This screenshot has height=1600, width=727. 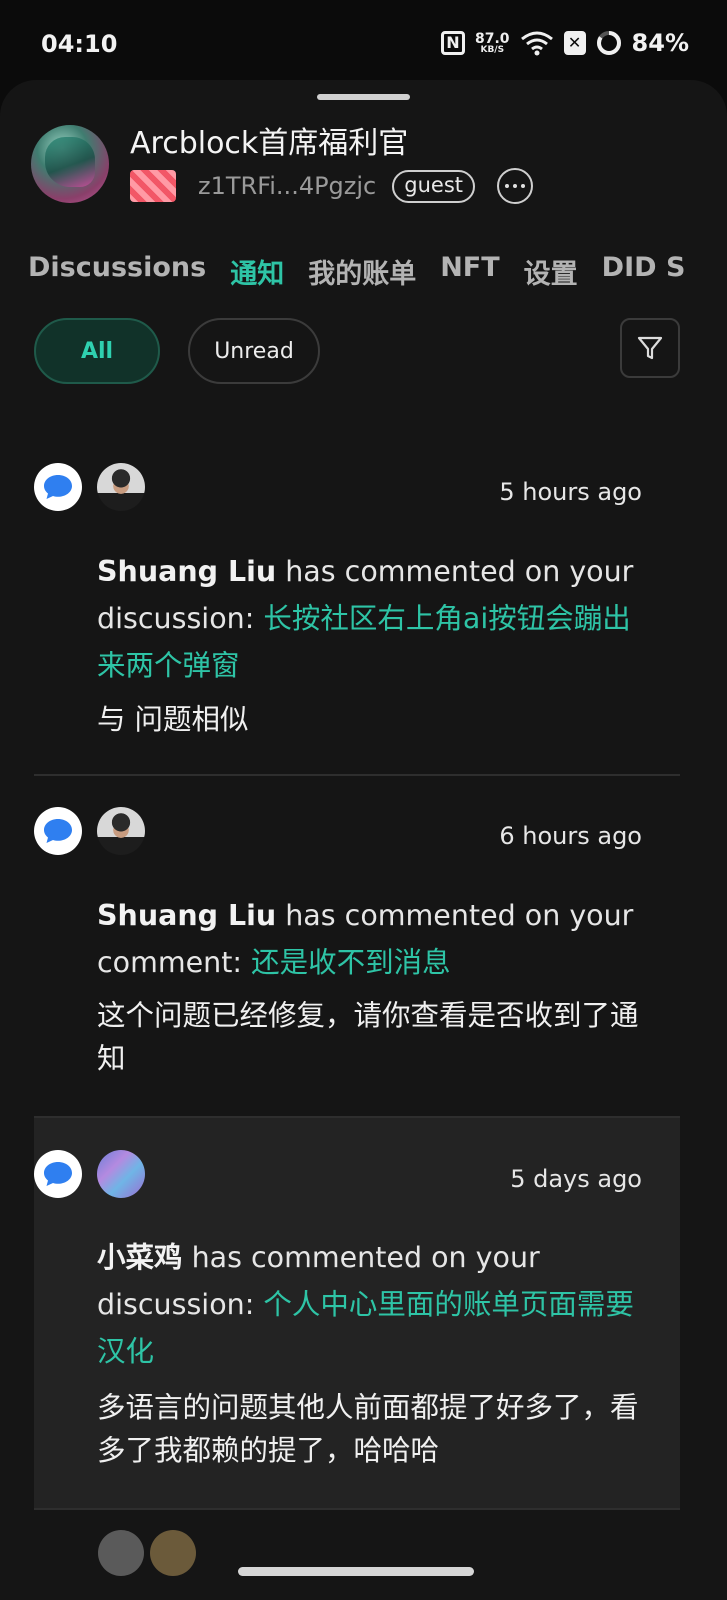 I want to click on role-badge: guest, so click(x=433, y=186).